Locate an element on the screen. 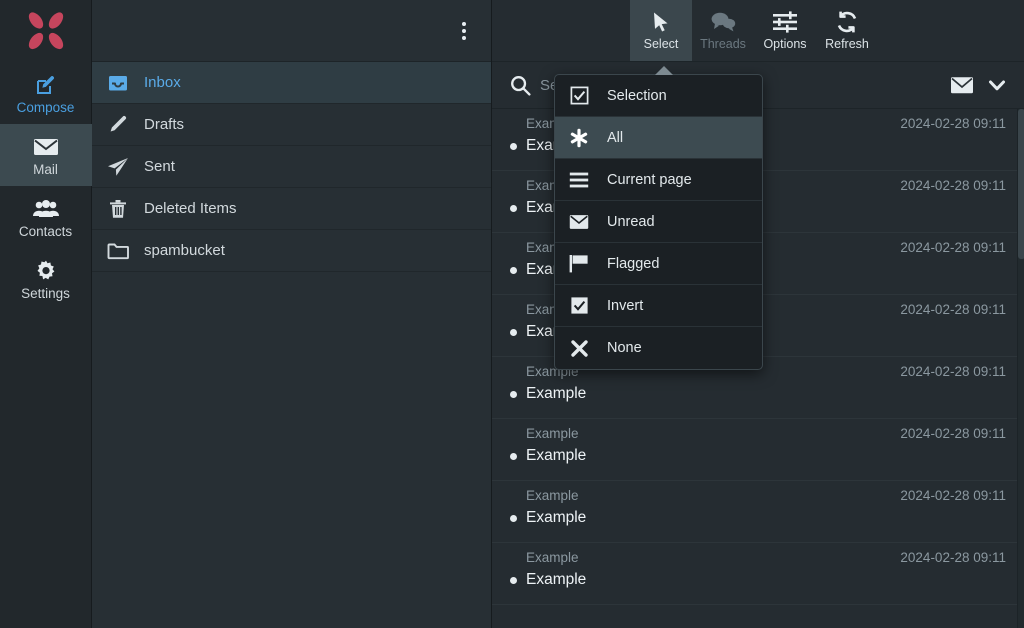 Image resolution: width=1024 pixels, height=628 pixels. rail-item-settings: Settings is located at coordinates (46, 279).